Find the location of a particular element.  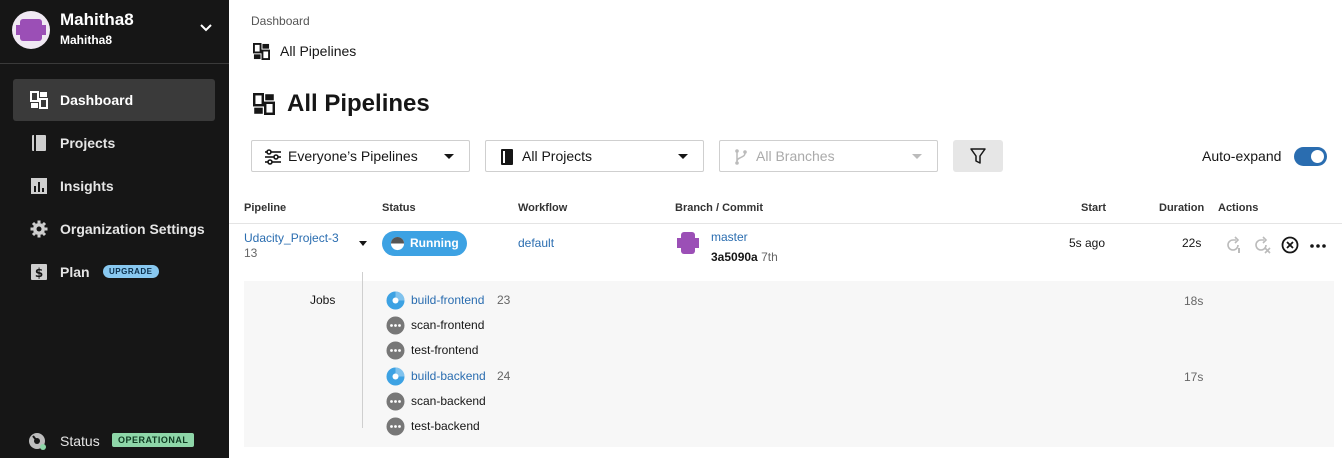

pipelines-filter-value: Everyone’s Pipelines is located at coordinates (353, 156).